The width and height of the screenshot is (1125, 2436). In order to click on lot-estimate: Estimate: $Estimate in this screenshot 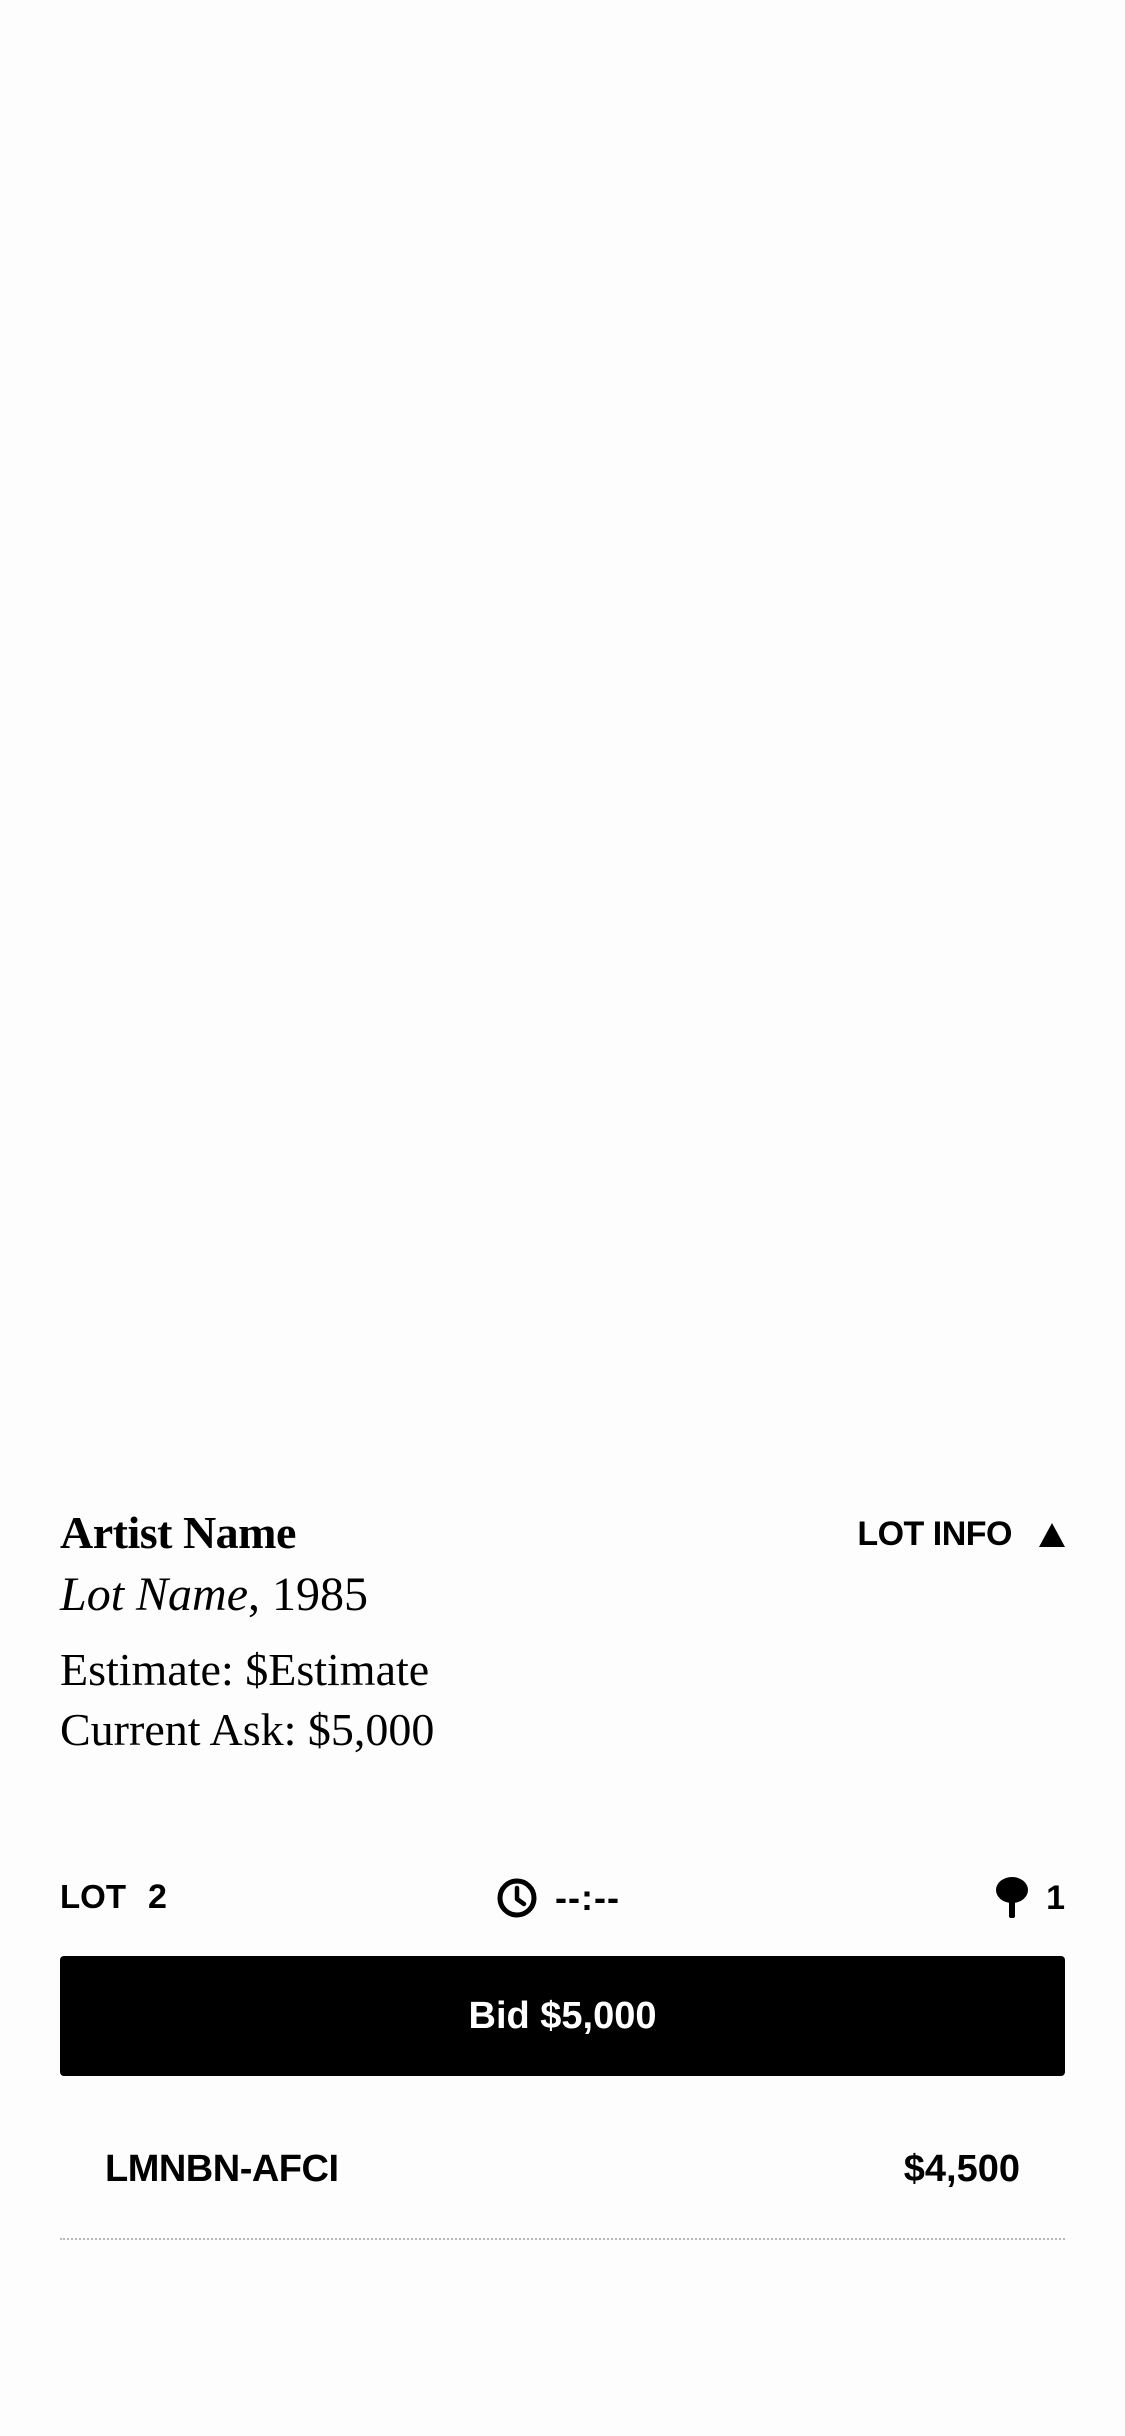, I will do `click(245, 1669)`.